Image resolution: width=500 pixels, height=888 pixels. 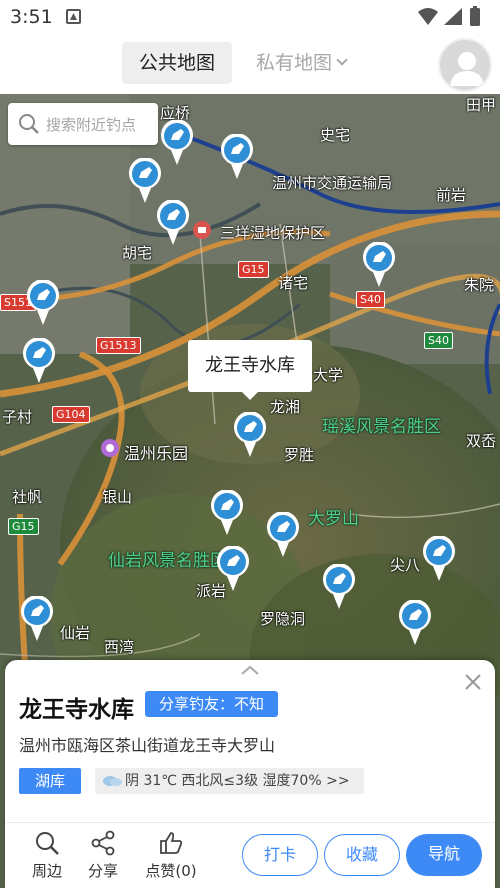 What do you see at coordinates (112, 781) in the screenshot?
I see `cloud-icon` at bounding box center [112, 781].